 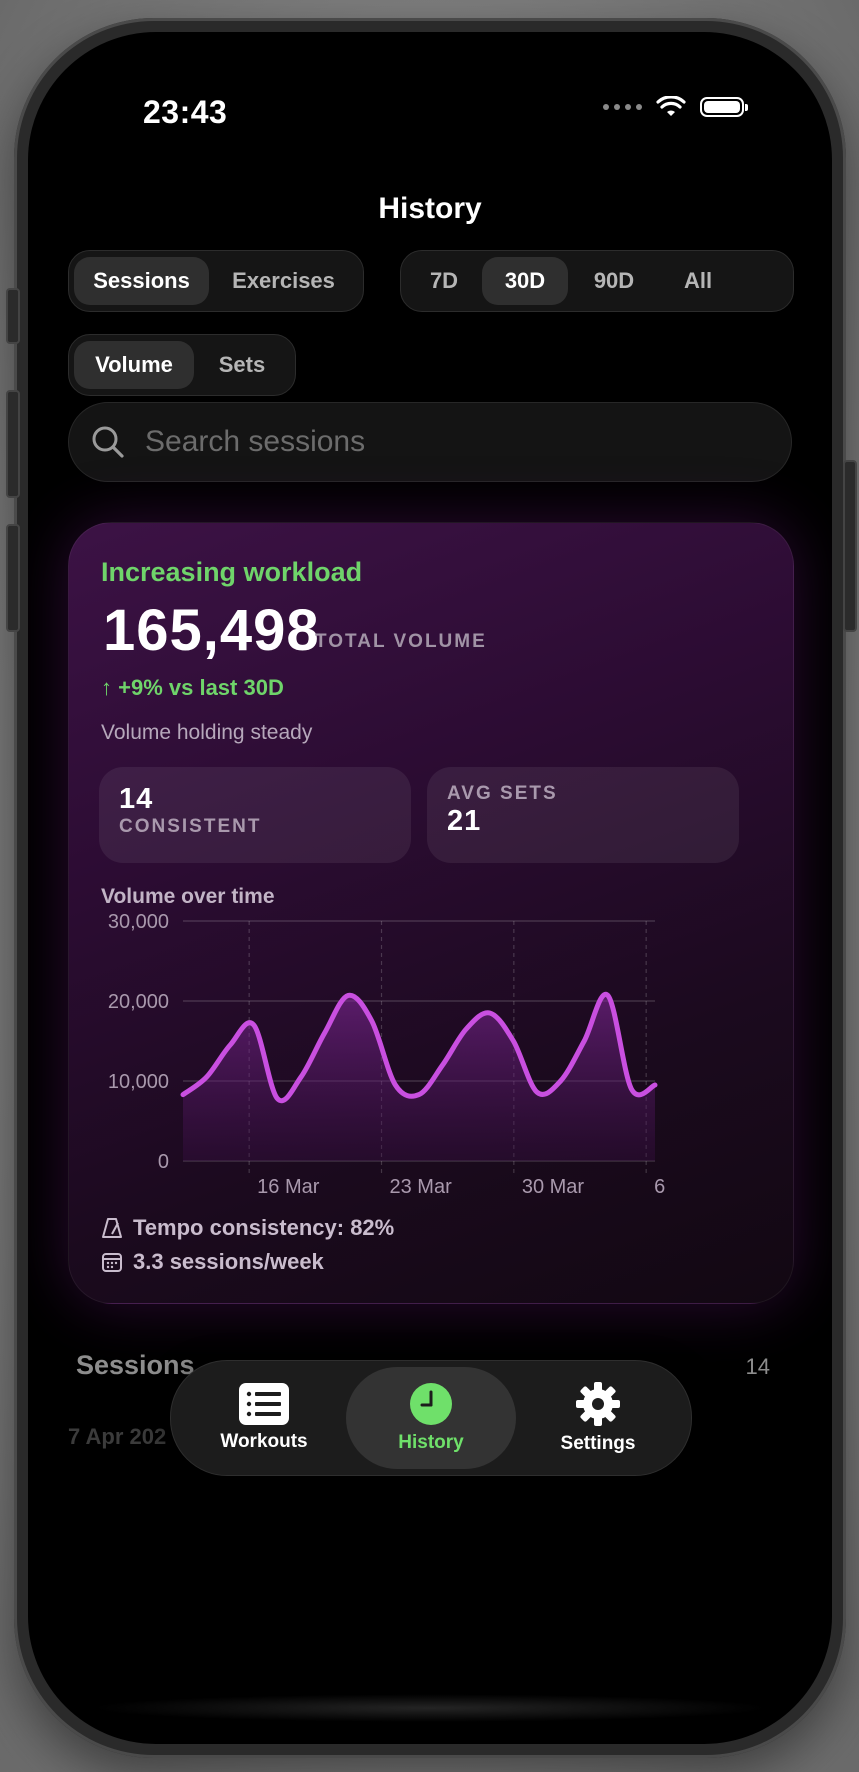 What do you see at coordinates (192, 687) in the screenshot?
I see `volume-delta: ↑ +9% vs last 30D` at bounding box center [192, 687].